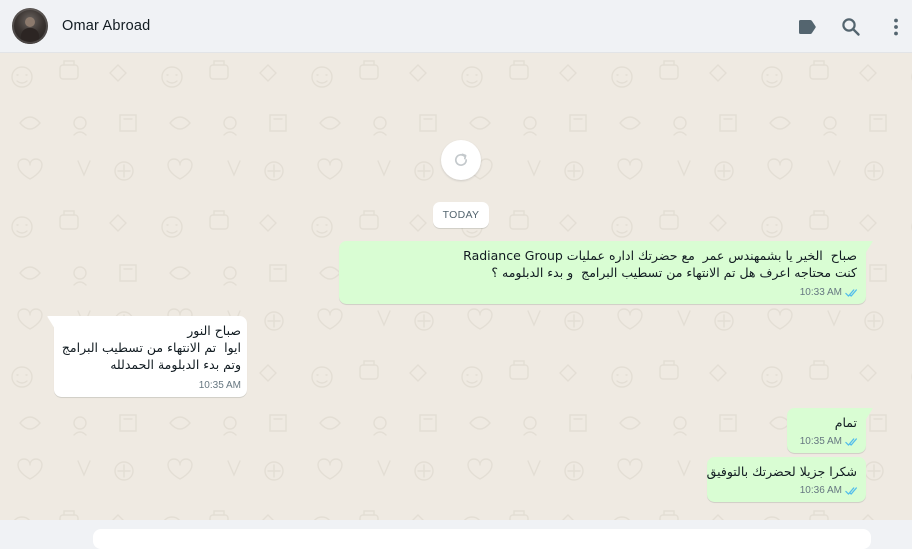 This screenshot has height=549, width=912. What do you see at coordinates (896, 27) in the screenshot?
I see `more-vertical-icon` at bounding box center [896, 27].